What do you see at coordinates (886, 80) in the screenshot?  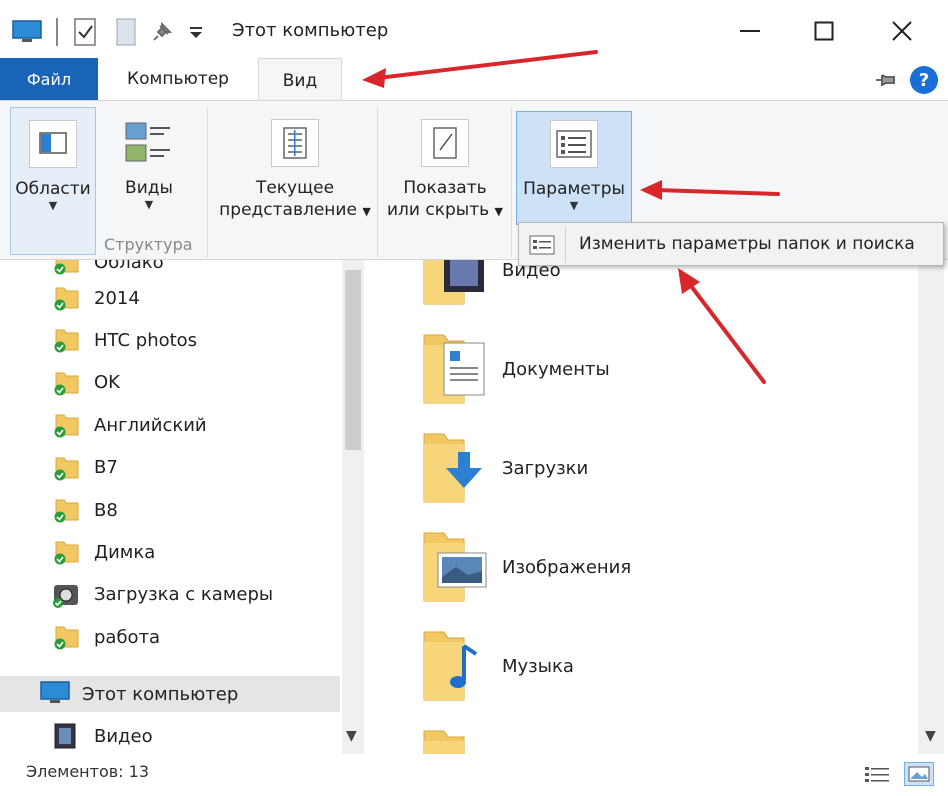 I see `ribbon-pin-icon` at bounding box center [886, 80].